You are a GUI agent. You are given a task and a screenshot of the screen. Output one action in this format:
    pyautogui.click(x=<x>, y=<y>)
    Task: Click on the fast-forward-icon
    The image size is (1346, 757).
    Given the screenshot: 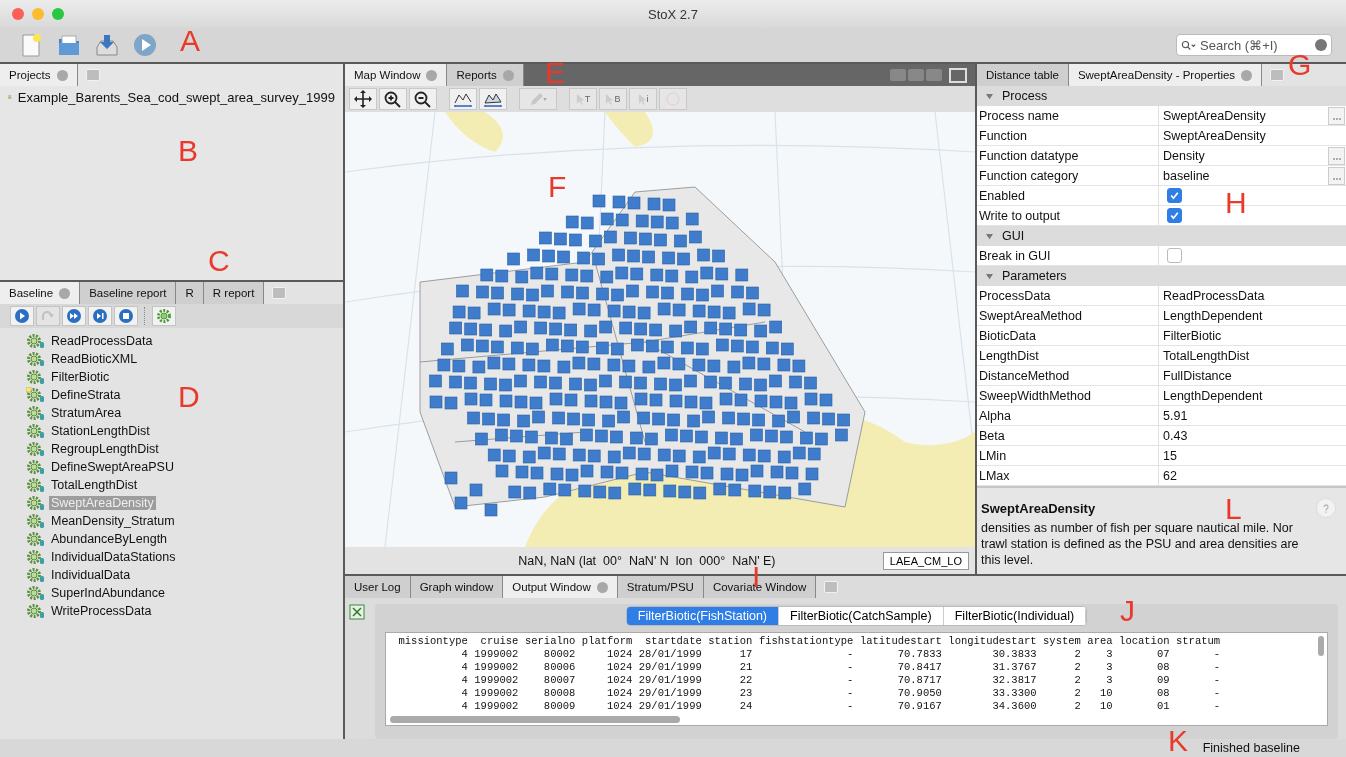 What is the action you would take?
    pyautogui.click(x=74, y=316)
    